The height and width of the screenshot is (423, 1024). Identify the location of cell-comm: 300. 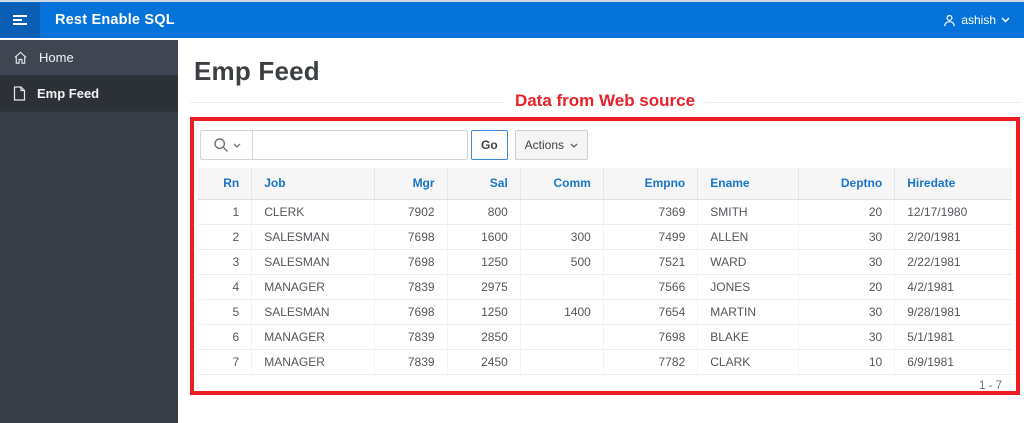
(562, 237).